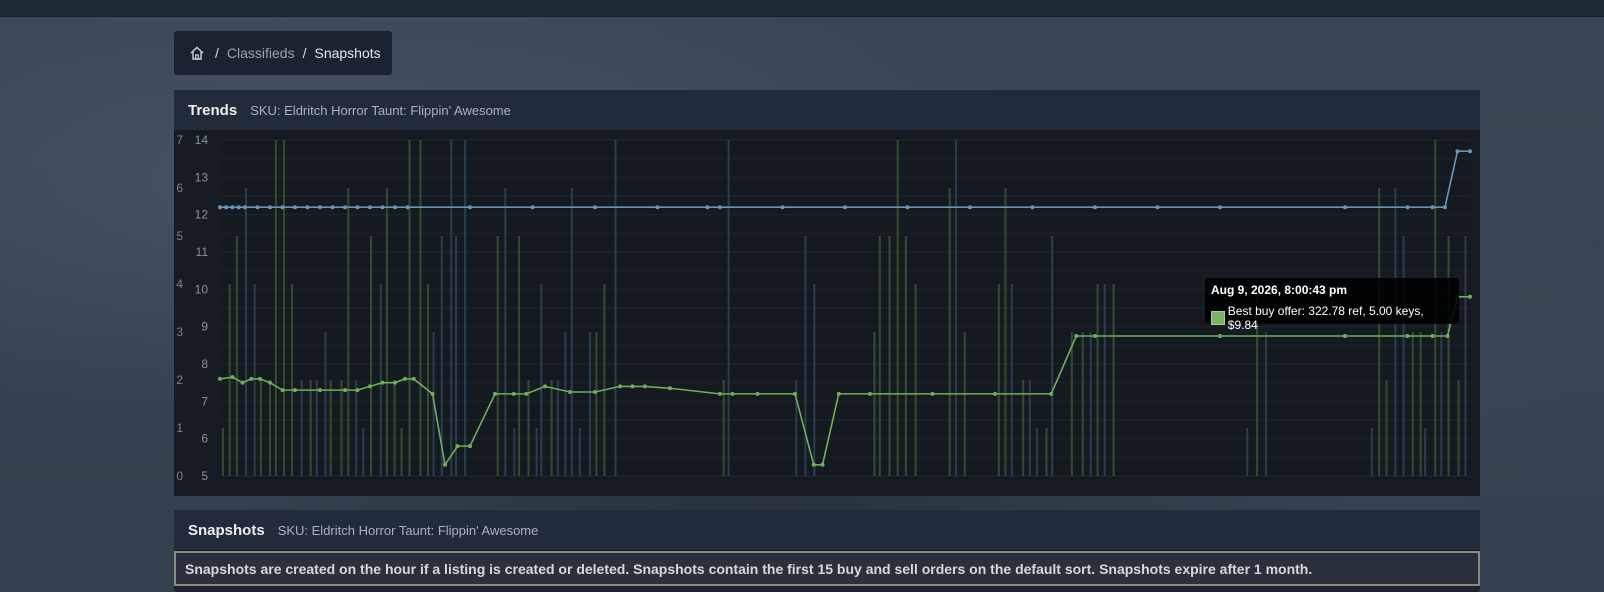 The image size is (1604, 592). Describe the element at coordinates (347, 53) in the screenshot. I see `breadcrumb-current: Snapshots` at that location.